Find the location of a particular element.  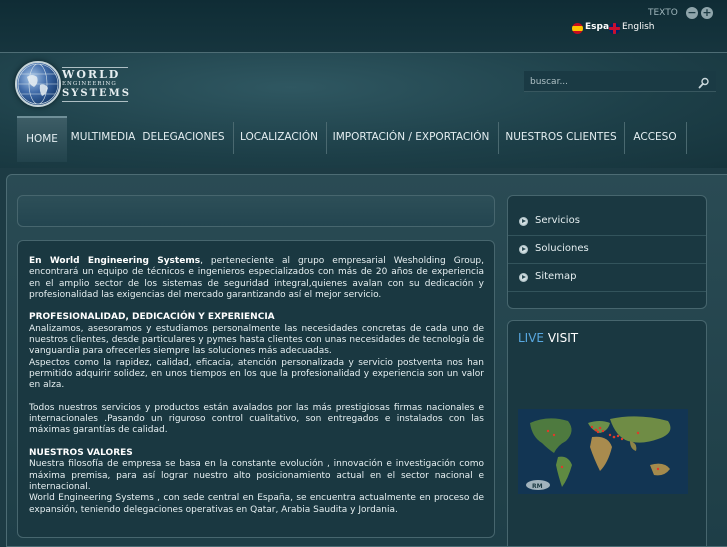

sidebar-item-sitemap: Sitemap is located at coordinates (607, 278).